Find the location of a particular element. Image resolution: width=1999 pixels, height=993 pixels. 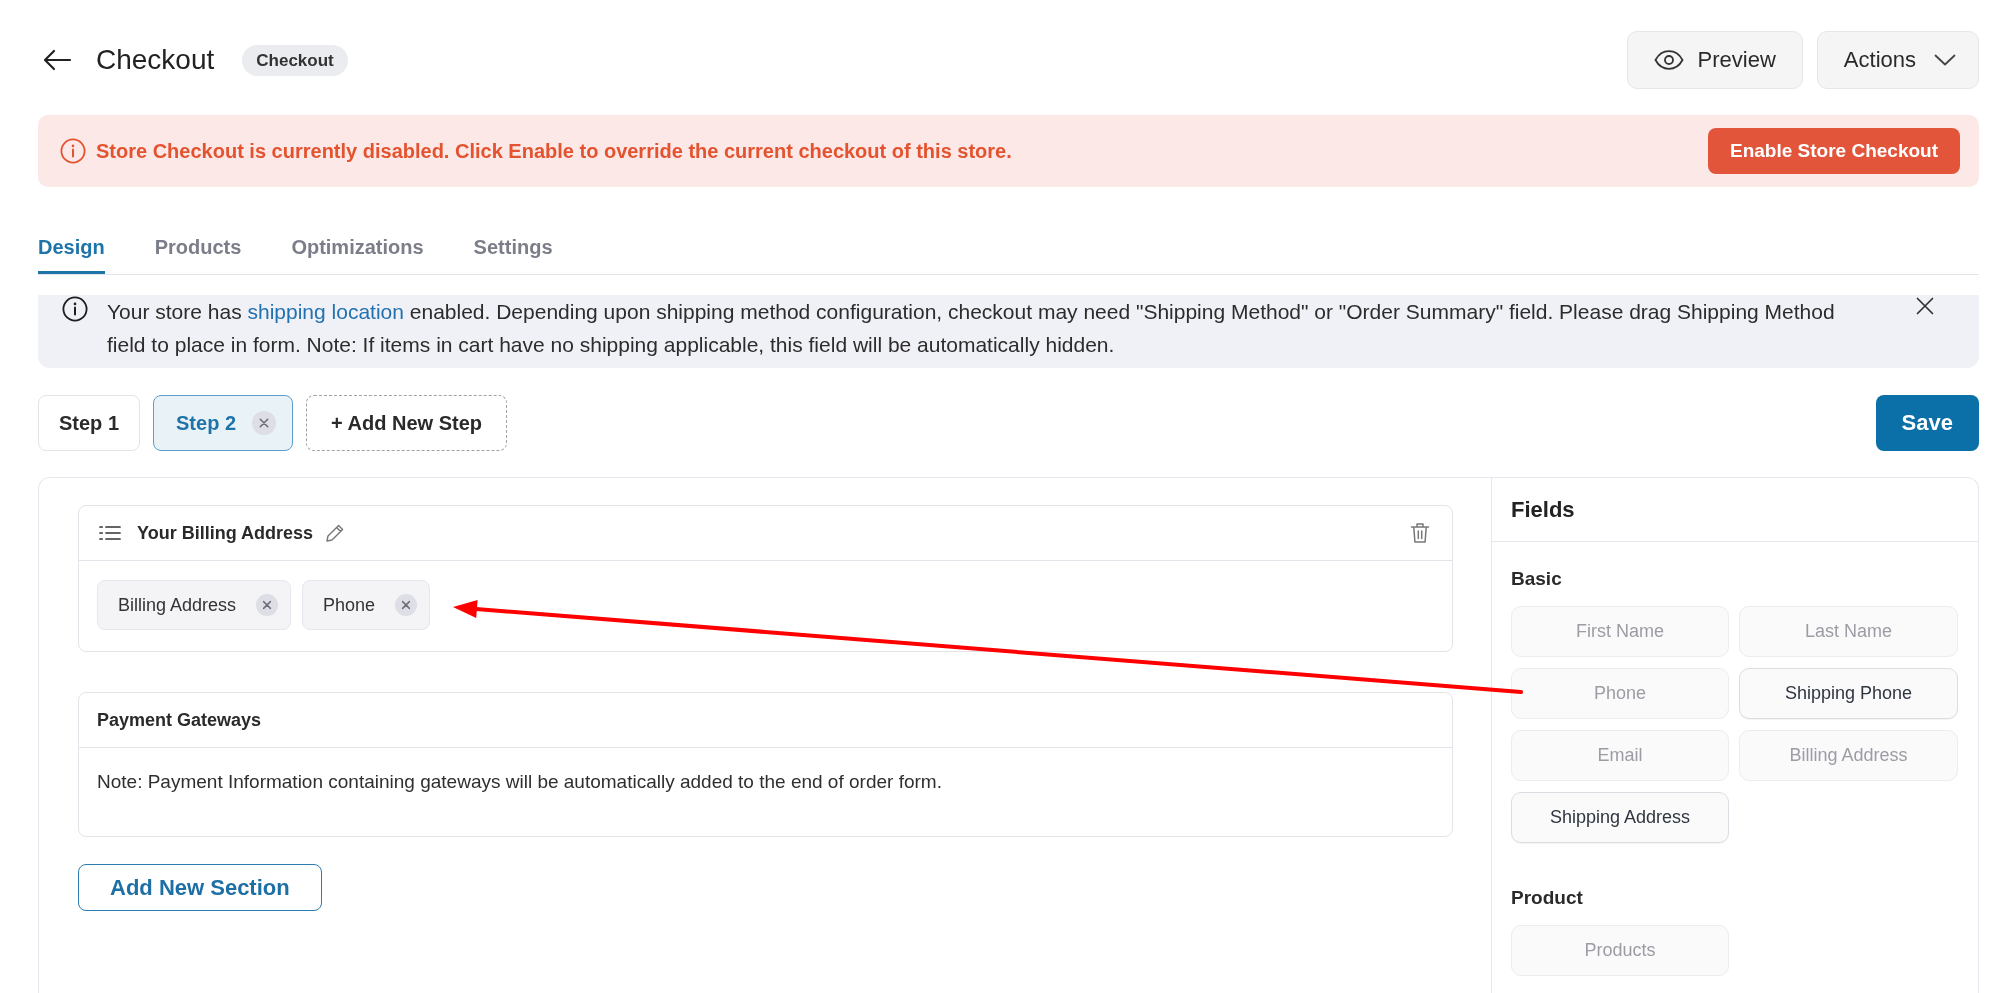

step-tab: Step 1 is located at coordinates (89, 423).